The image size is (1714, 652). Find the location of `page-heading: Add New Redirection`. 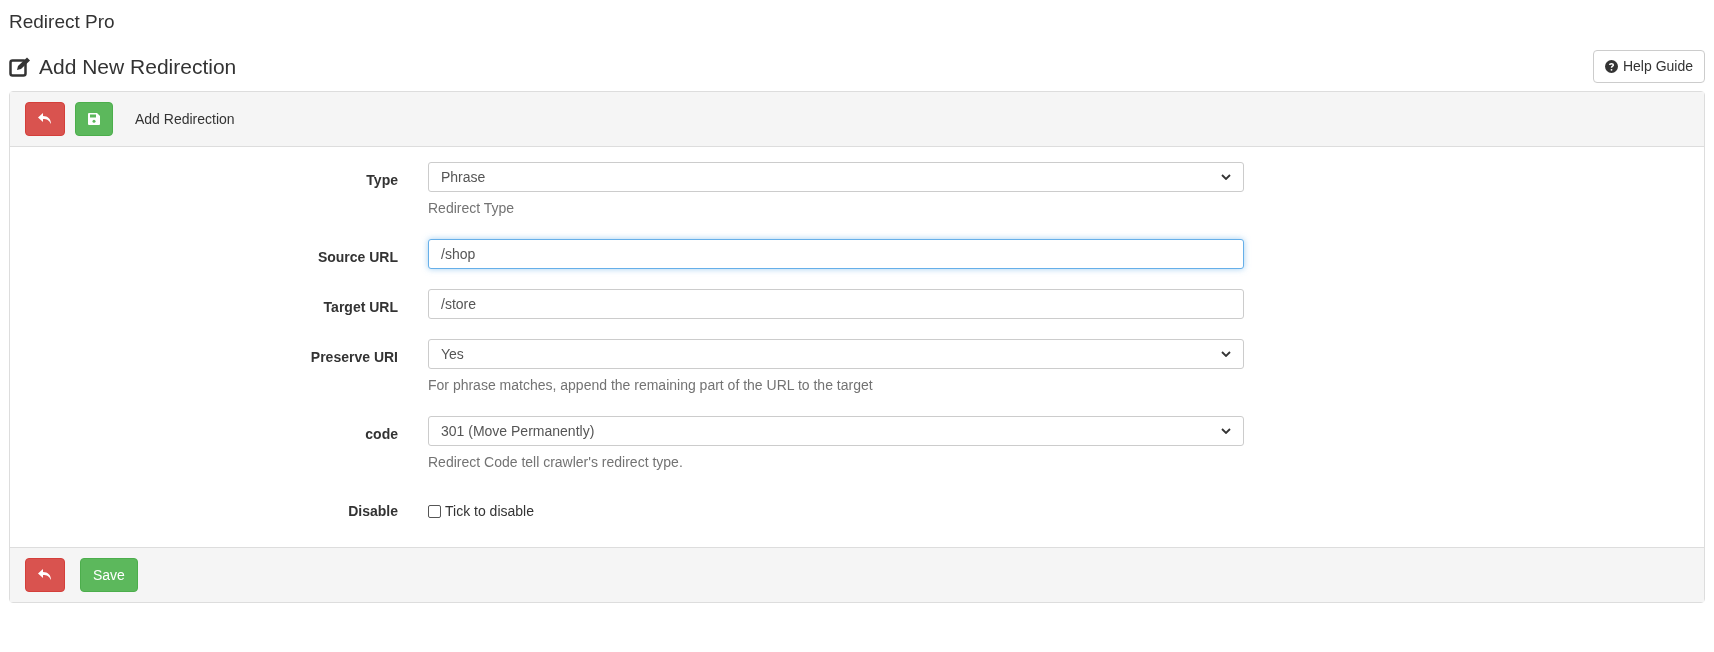

page-heading: Add New Redirection is located at coordinates (138, 66).